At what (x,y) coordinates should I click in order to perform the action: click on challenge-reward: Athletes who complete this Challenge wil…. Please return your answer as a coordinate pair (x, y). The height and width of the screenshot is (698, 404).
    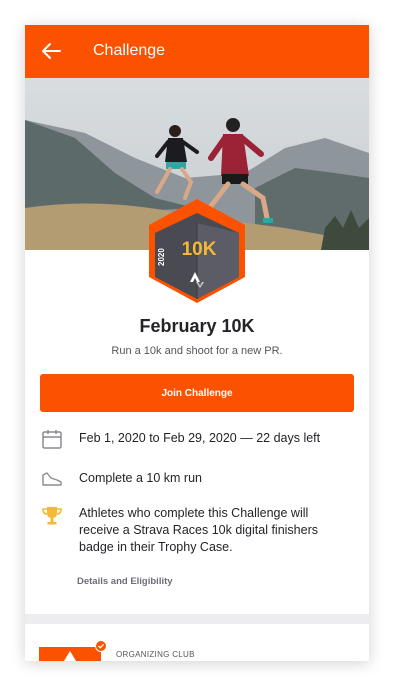
    Looking at the image, I should click on (199, 530).